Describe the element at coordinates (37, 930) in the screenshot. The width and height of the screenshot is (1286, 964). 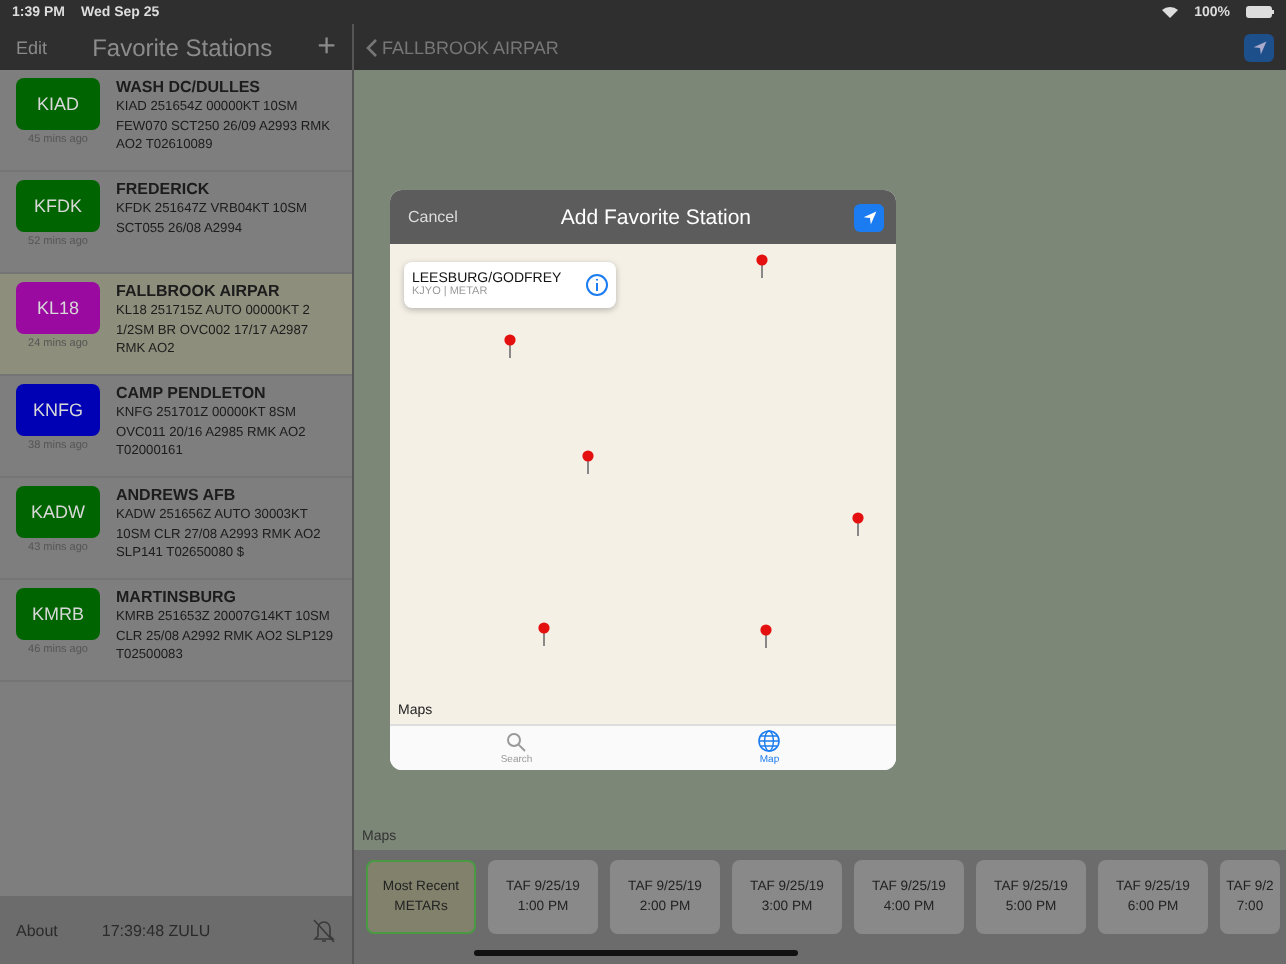
I see `about-link: About` at that location.